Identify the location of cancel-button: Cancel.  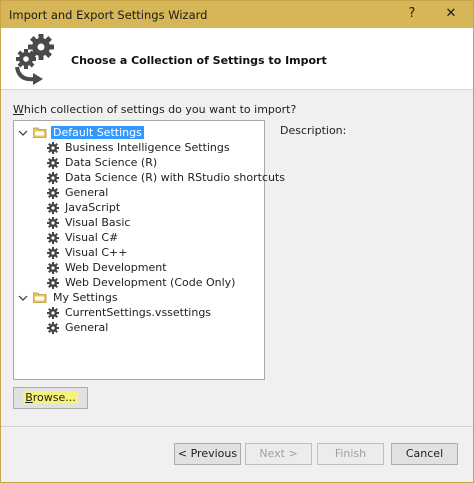
(424, 454).